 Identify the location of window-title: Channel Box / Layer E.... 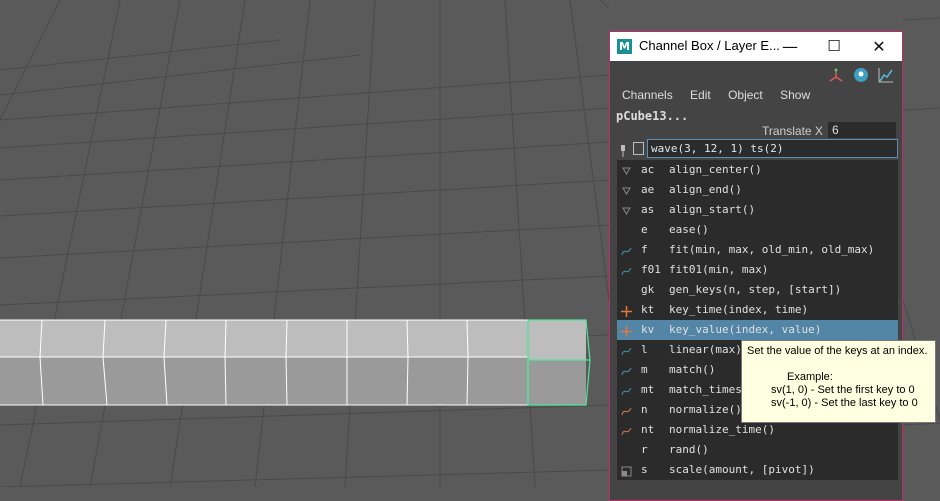
(709, 45).